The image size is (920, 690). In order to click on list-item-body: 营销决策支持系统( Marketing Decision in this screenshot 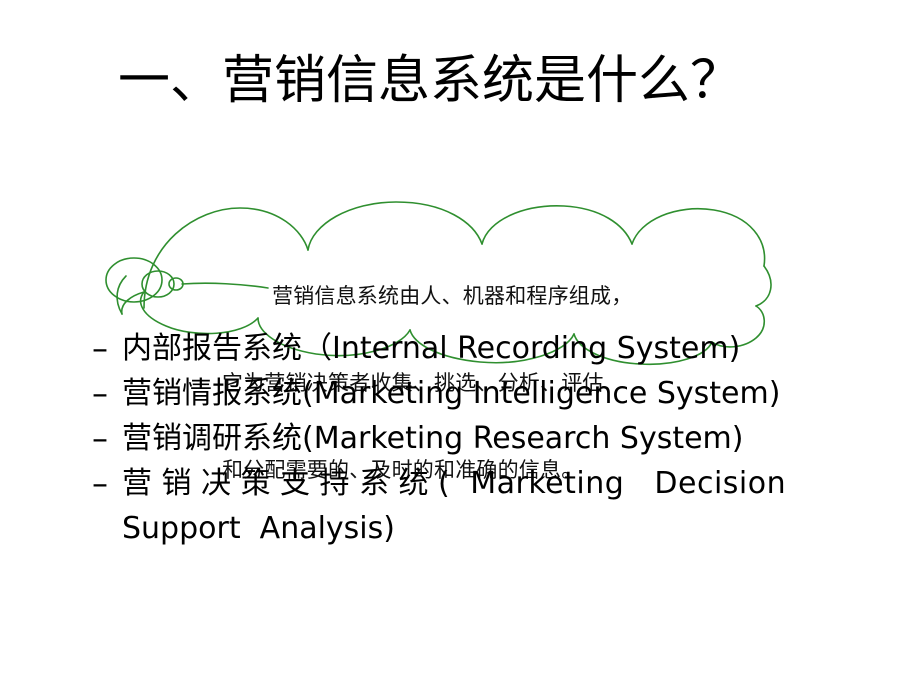, I will do `click(492, 483)`.